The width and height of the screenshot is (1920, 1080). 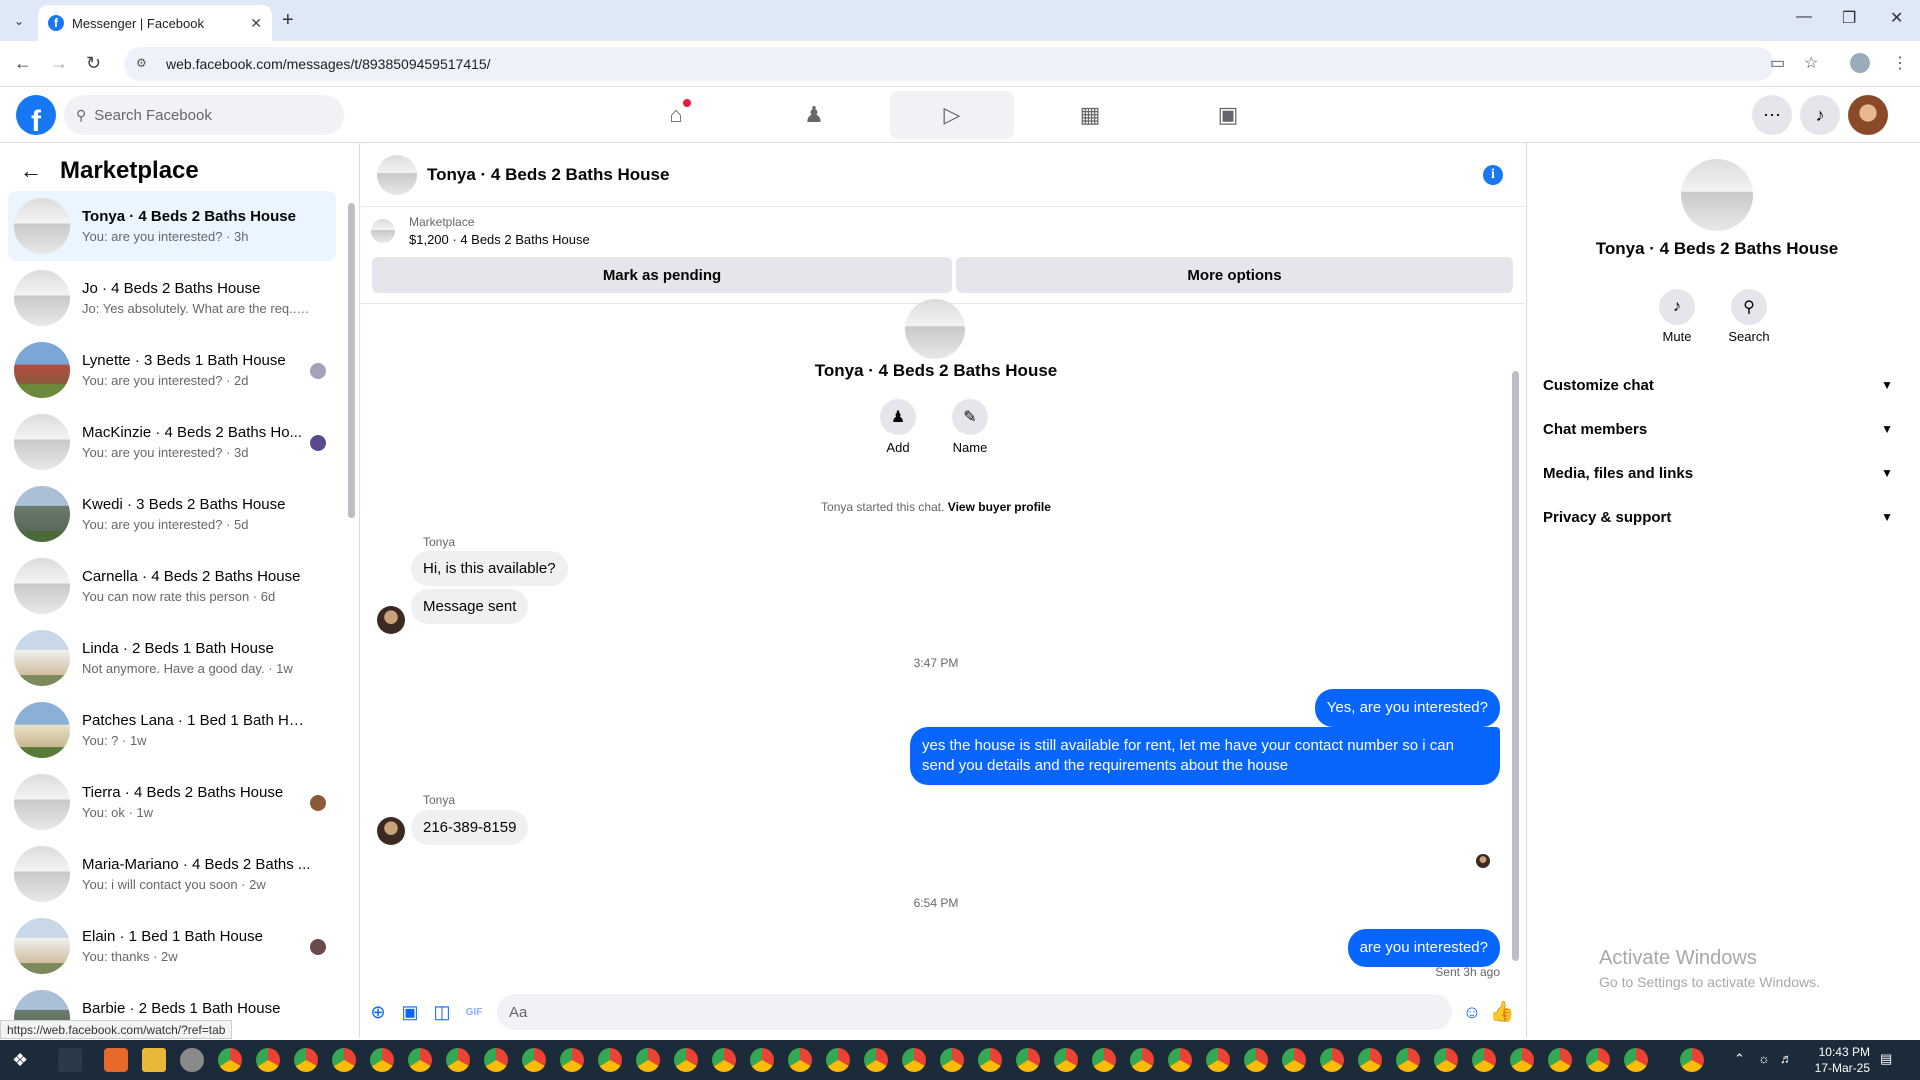 I want to click on chat-scrollbar, so click(x=1515, y=666).